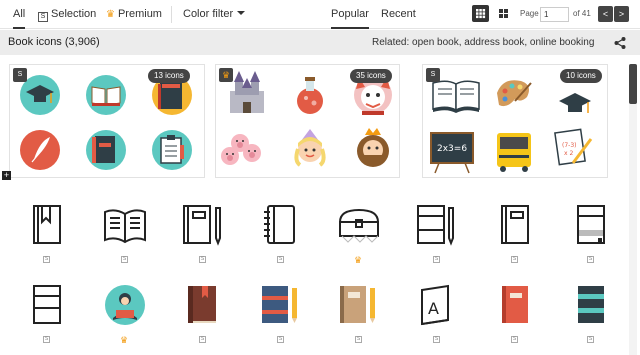  I want to click on page-total: of 41, so click(582, 13).